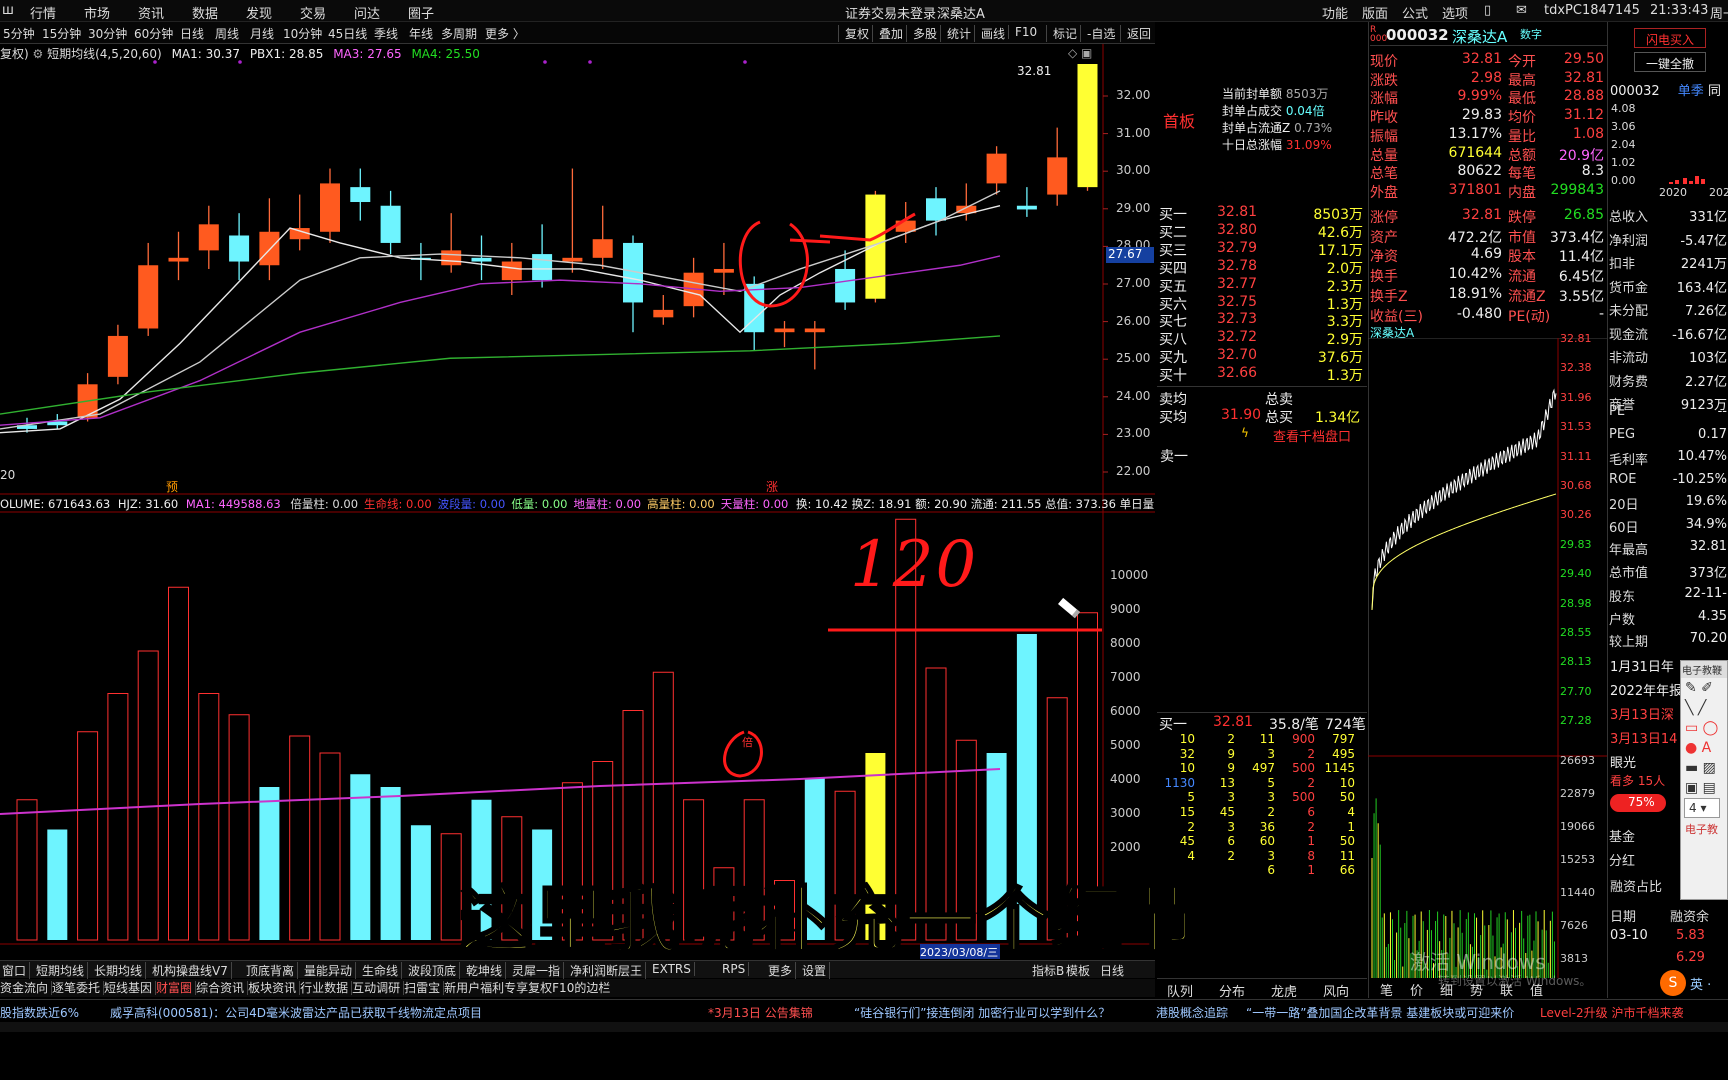 The height and width of the screenshot is (1080, 1728). What do you see at coordinates (816, 970) in the screenshot?
I see `indicator-tab: 设置` at bounding box center [816, 970].